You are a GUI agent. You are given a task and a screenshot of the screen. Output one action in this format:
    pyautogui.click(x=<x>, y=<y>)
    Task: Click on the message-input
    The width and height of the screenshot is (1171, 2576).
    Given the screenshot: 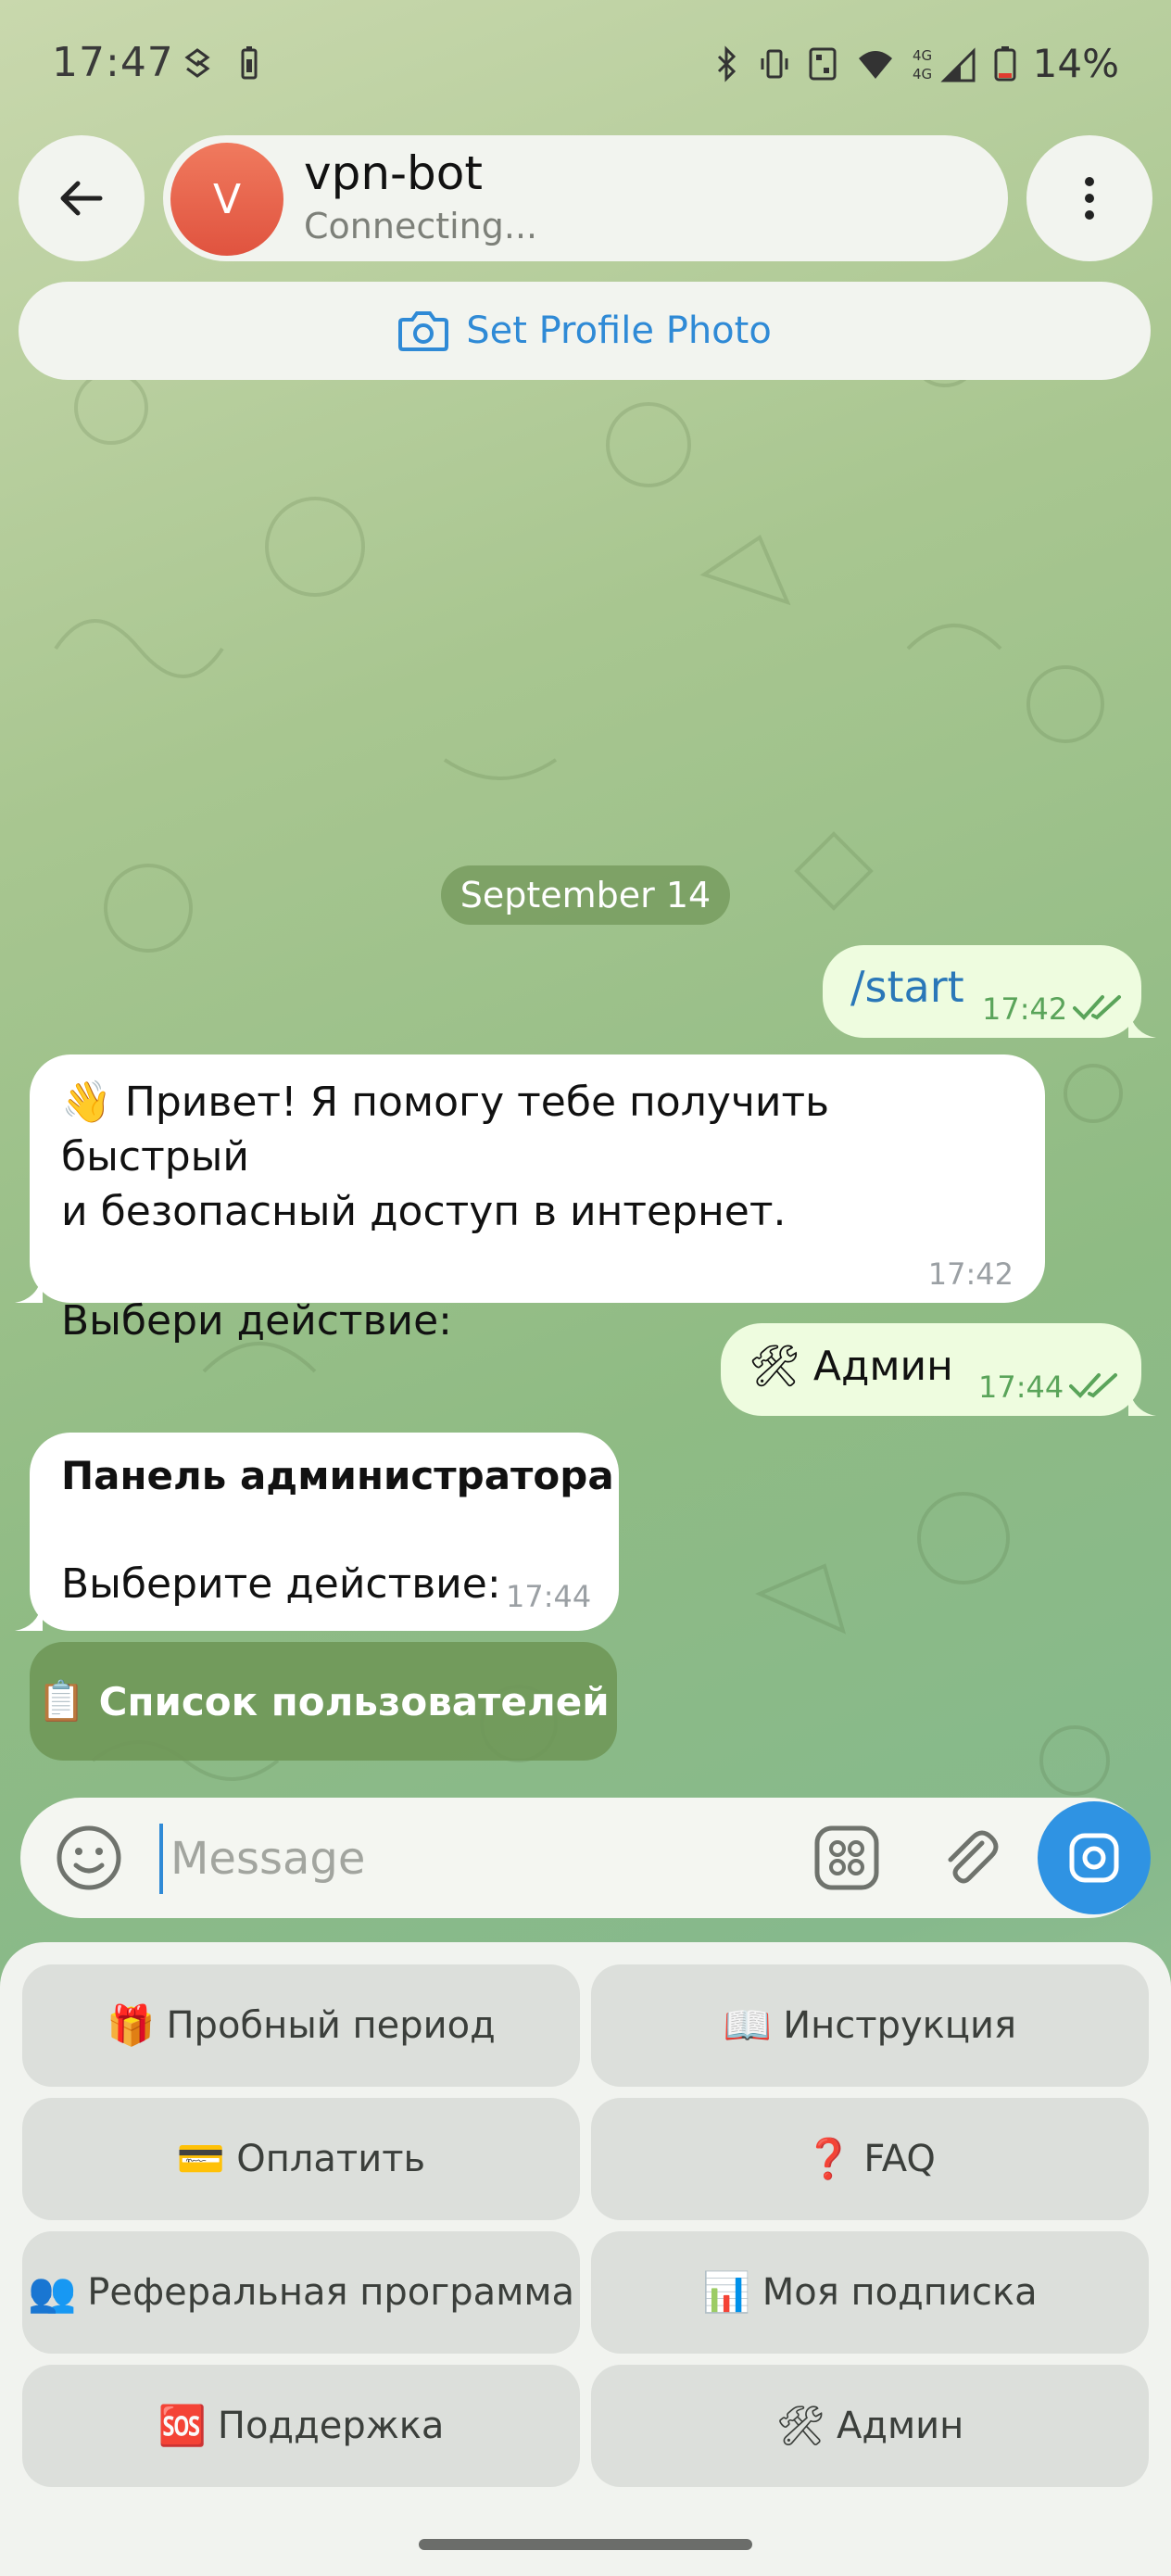 What is the action you would take?
    pyautogui.click(x=480, y=1859)
    